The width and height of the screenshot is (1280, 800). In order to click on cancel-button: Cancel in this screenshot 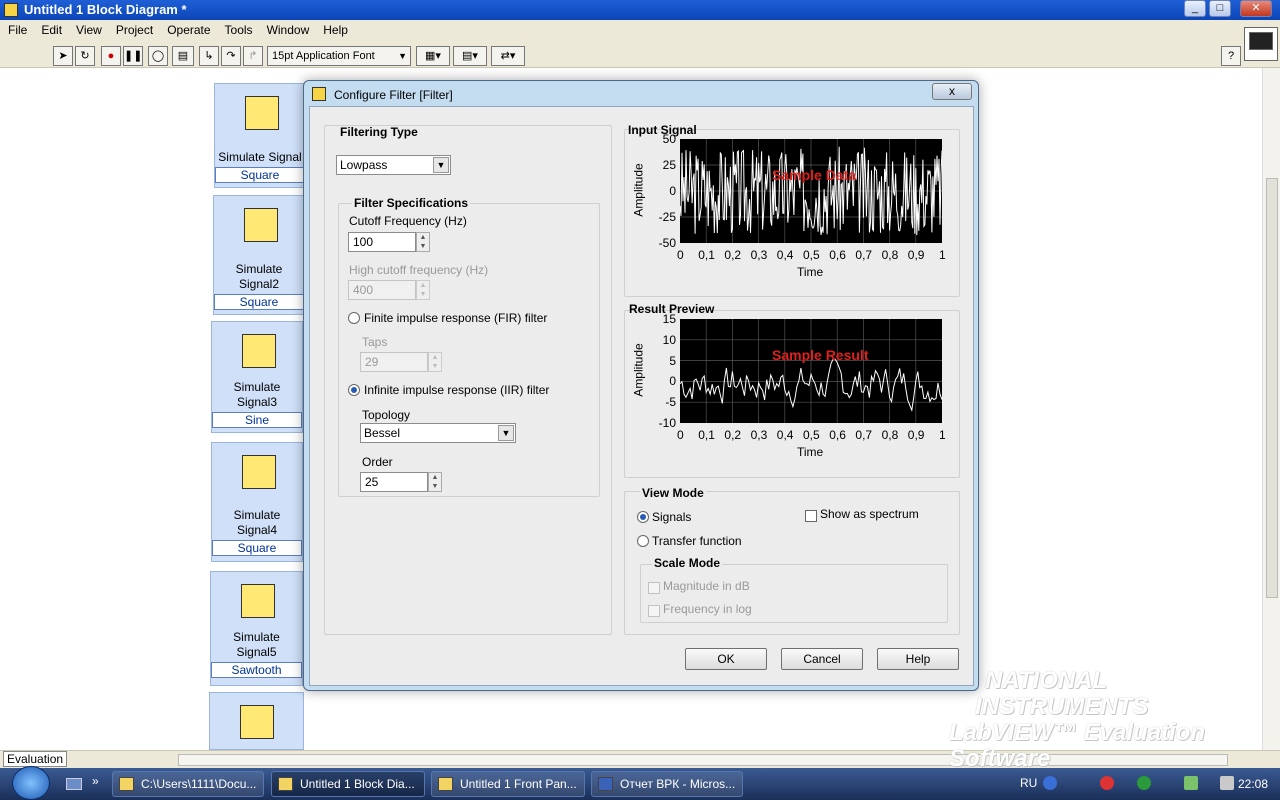, I will do `click(822, 659)`.